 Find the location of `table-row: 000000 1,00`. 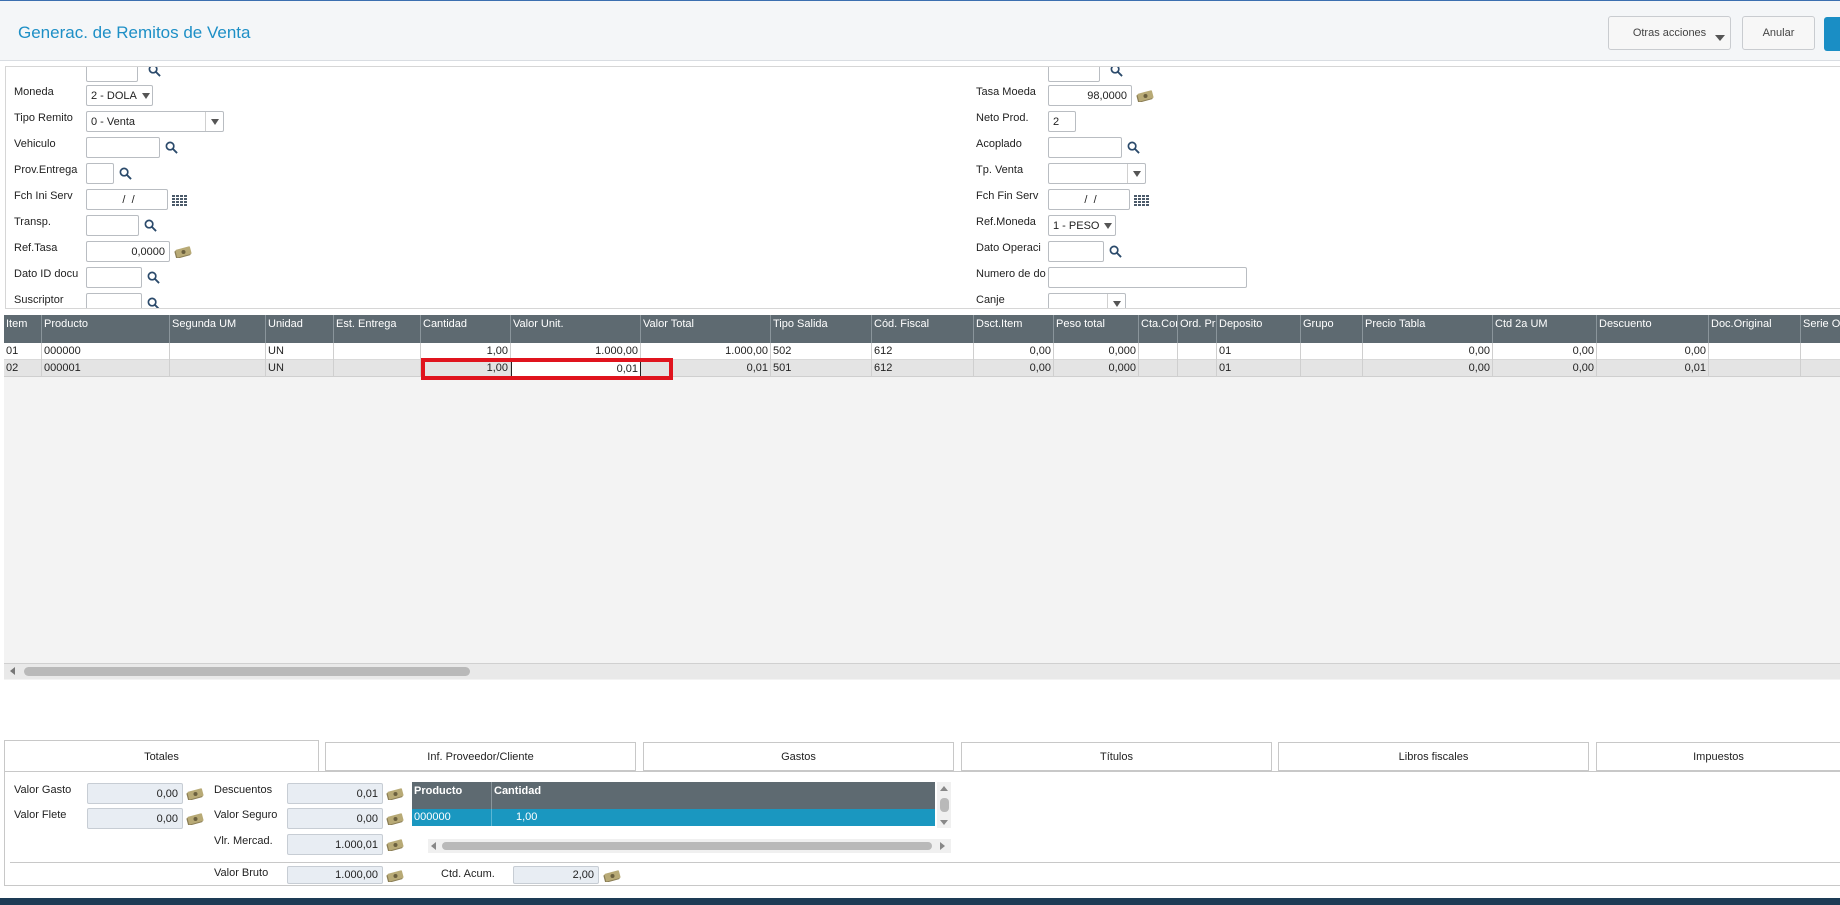

table-row: 000000 1,00 is located at coordinates (673, 817).